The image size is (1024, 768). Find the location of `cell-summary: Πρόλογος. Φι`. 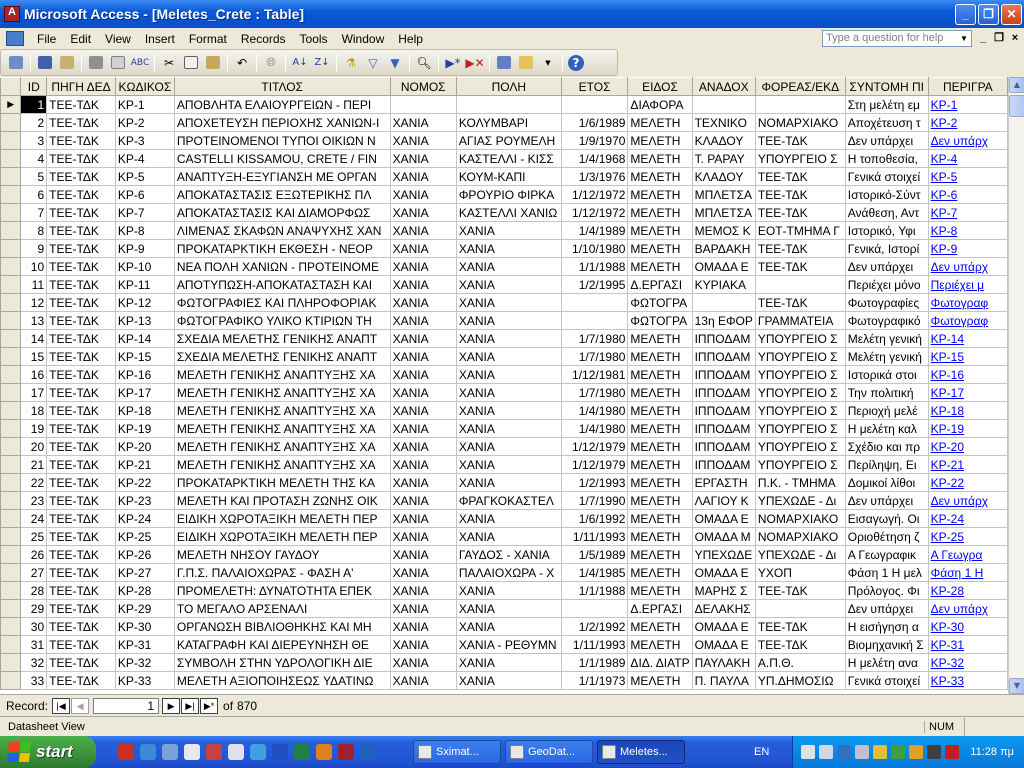

cell-summary: Πρόλογος. Φι is located at coordinates (886, 590).